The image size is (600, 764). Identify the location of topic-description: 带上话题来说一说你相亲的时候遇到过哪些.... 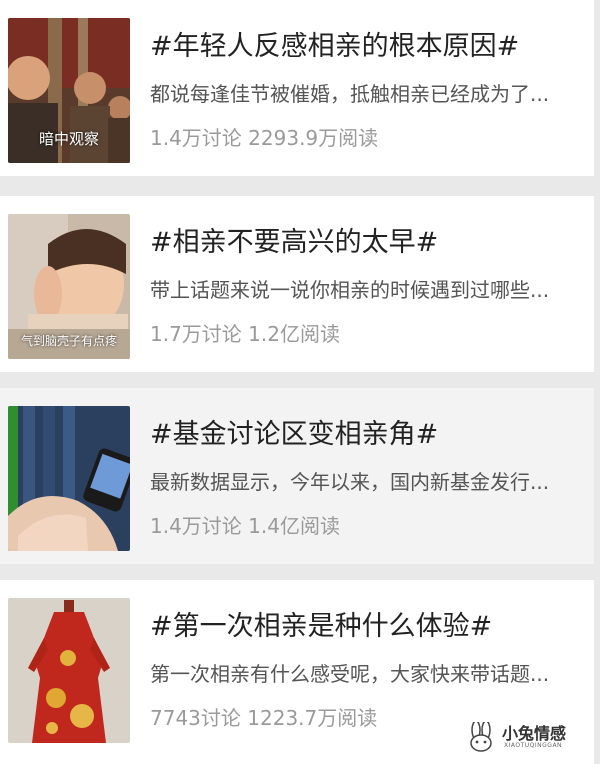
(350, 290).